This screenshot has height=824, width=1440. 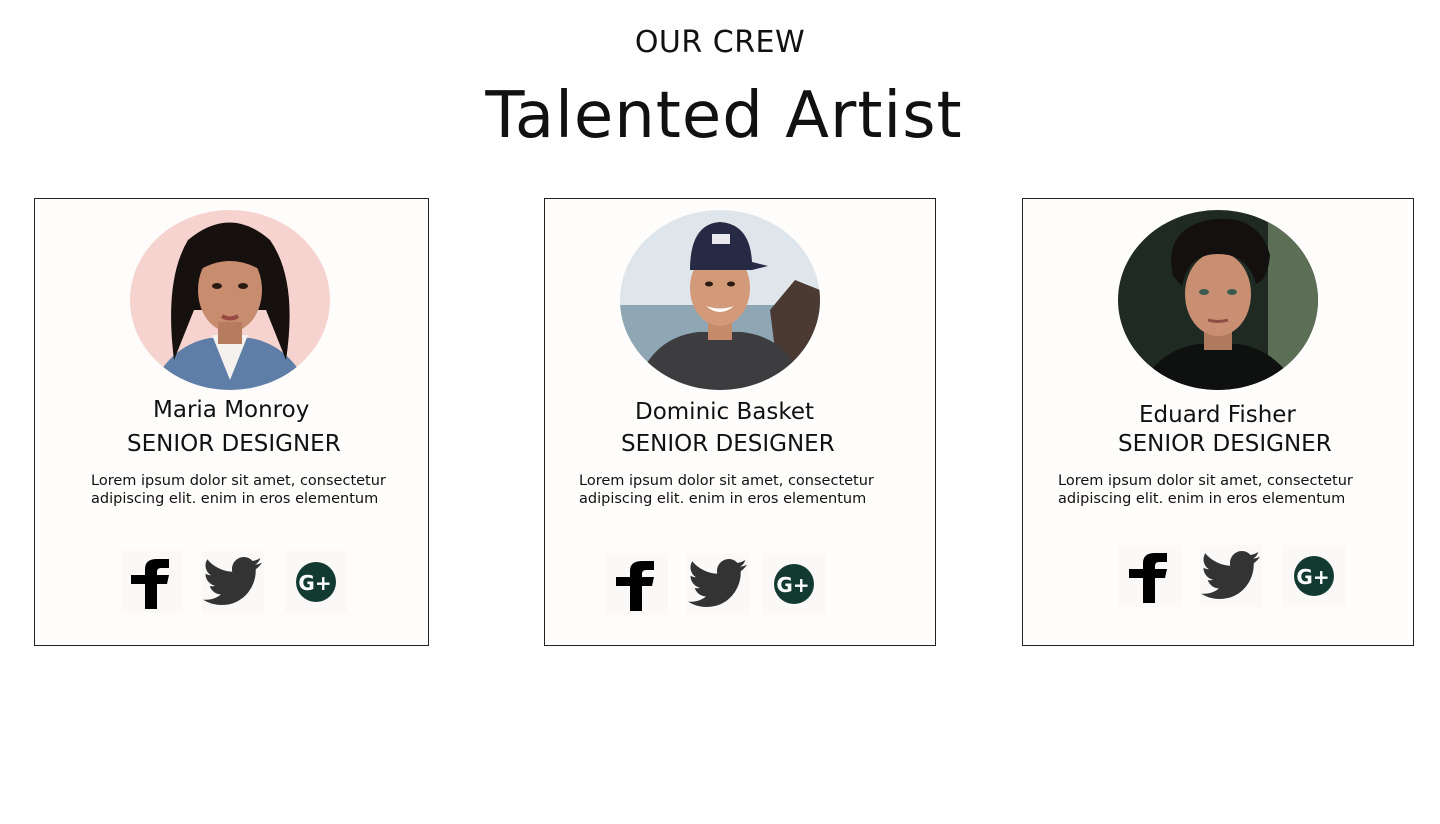 I want to click on member-name: Dominic Basket, so click(x=725, y=412).